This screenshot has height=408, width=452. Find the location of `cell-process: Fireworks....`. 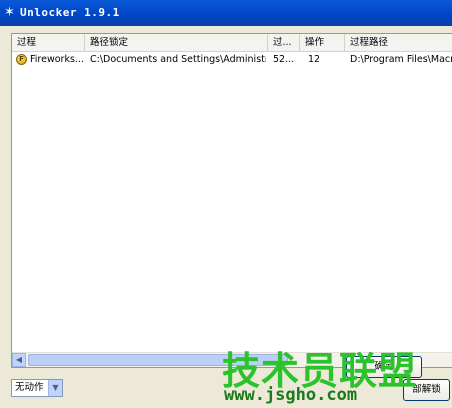

cell-process: Fireworks.... is located at coordinates (57, 59).